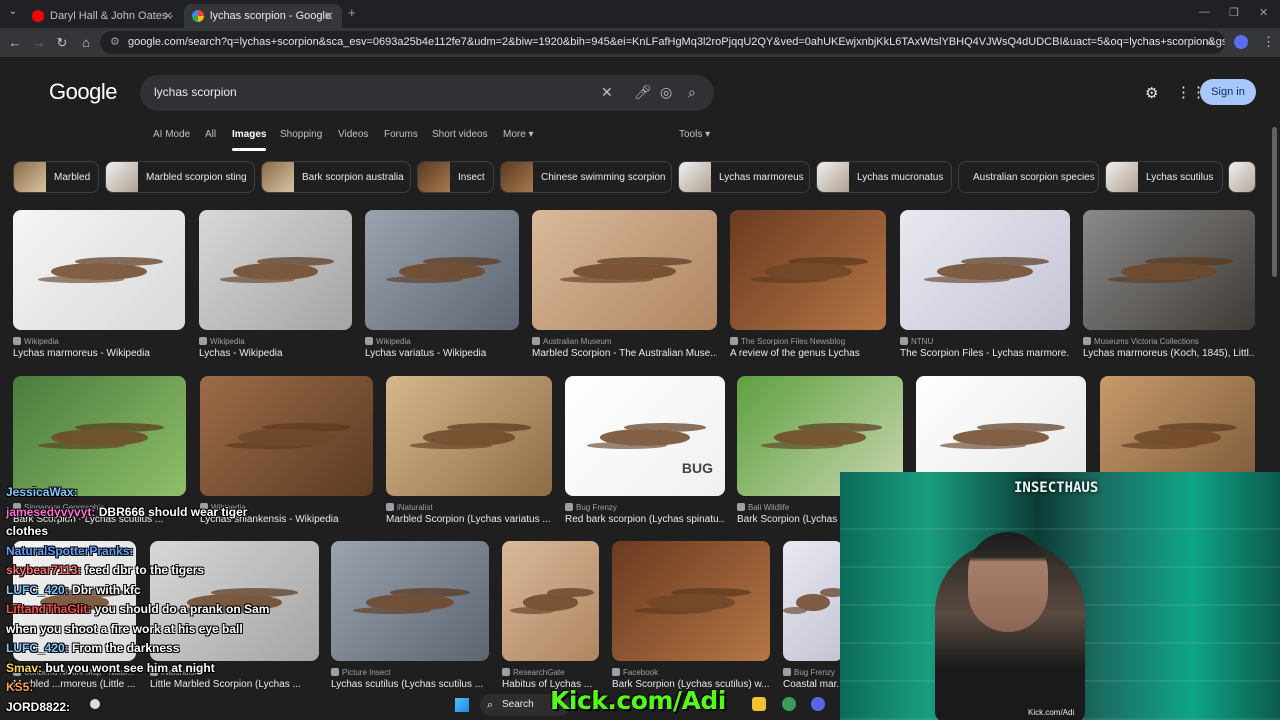 The height and width of the screenshot is (720, 1280). What do you see at coordinates (210, 134) in the screenshot?
I see `tab-all: All` at bounding box center [210, 134].